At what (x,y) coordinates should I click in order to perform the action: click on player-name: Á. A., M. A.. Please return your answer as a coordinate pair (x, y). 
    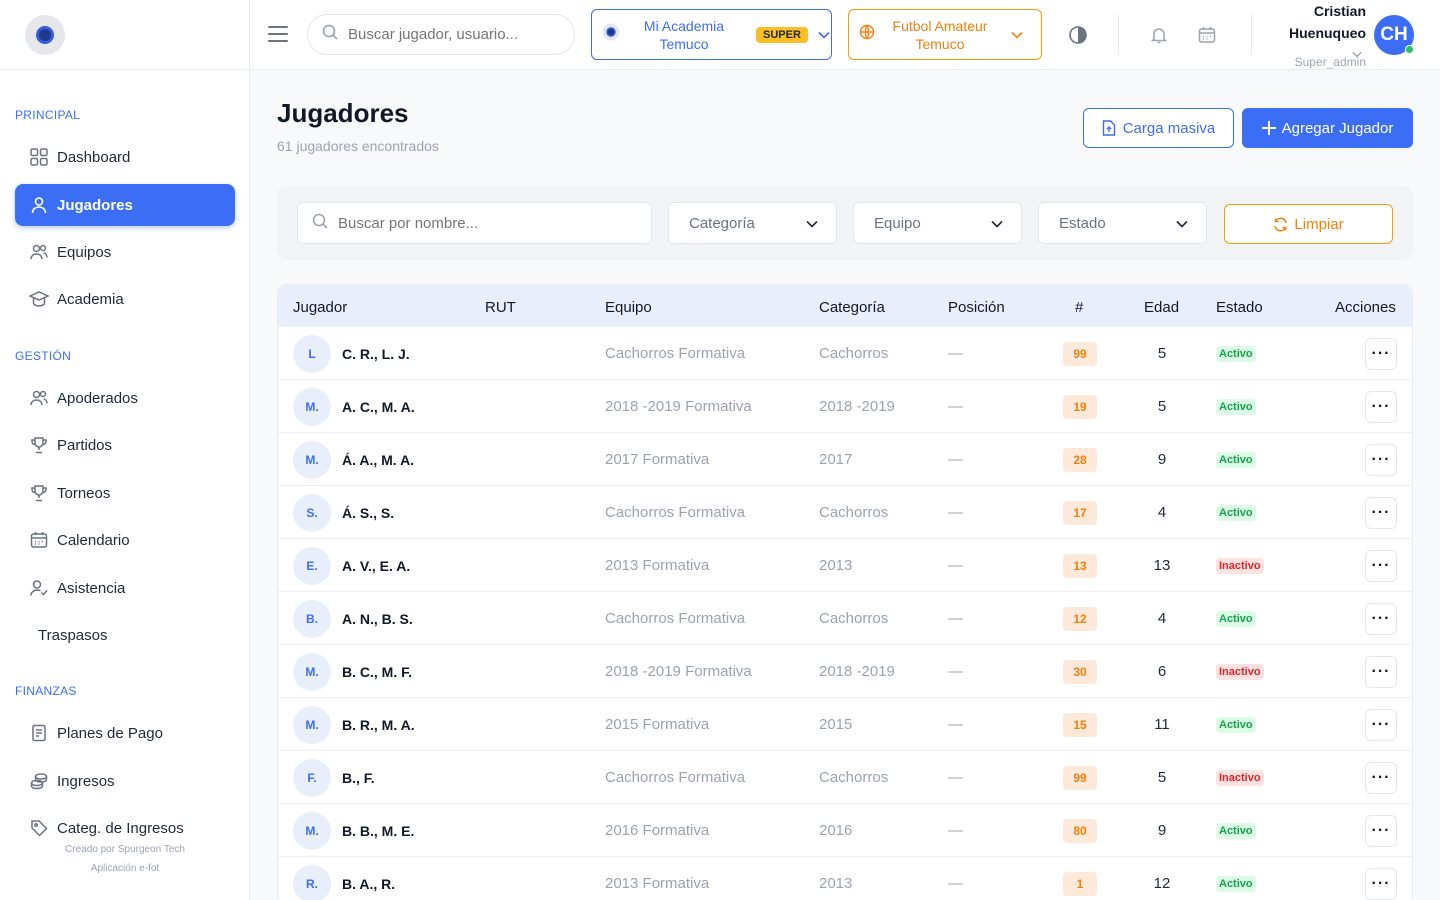
    Looking at the image, I should click on (378, 460).